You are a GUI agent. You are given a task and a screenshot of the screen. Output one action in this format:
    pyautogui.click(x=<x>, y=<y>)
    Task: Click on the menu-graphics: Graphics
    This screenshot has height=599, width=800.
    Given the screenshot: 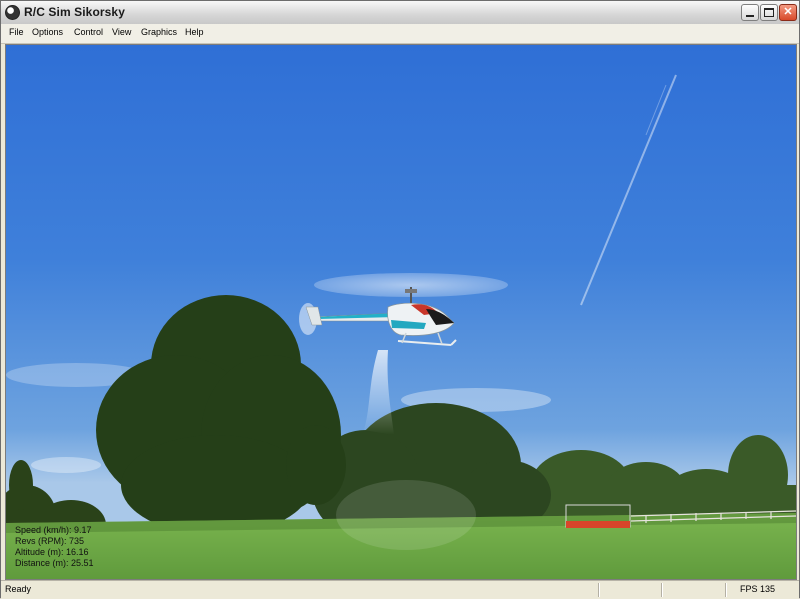 What is the action you would take?
    pyautogui.click(x=159, y=32)
    